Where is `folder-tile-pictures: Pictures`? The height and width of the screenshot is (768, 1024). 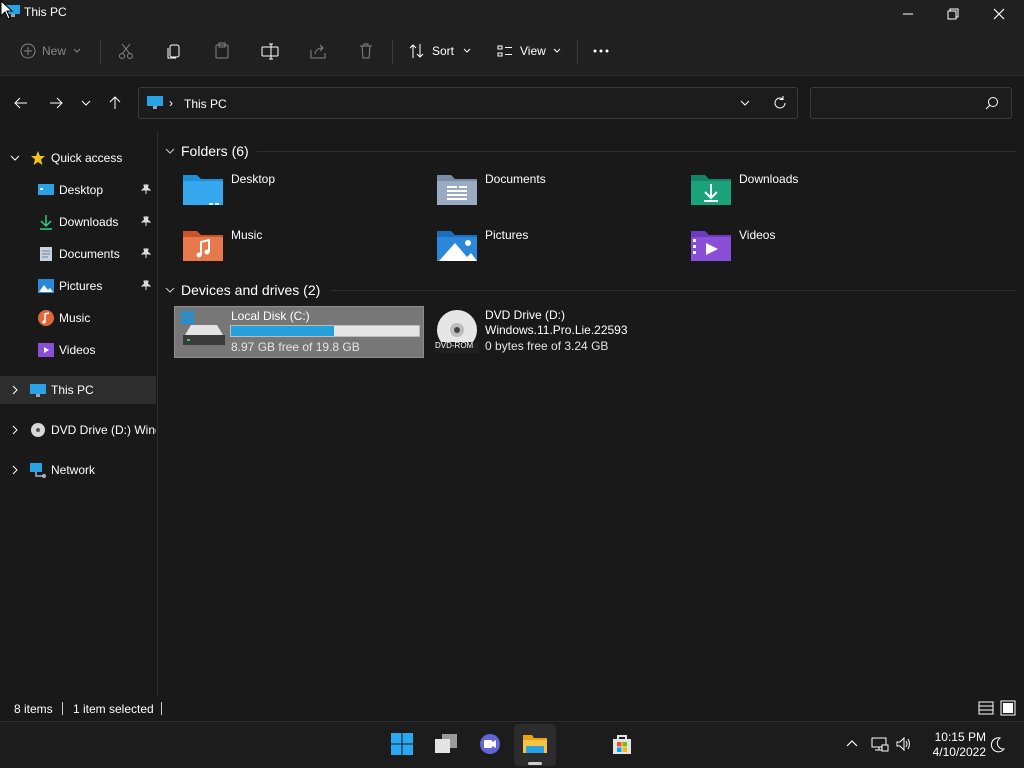
folder-tile-pictures: Pictures is located at coordinates (554, 250).